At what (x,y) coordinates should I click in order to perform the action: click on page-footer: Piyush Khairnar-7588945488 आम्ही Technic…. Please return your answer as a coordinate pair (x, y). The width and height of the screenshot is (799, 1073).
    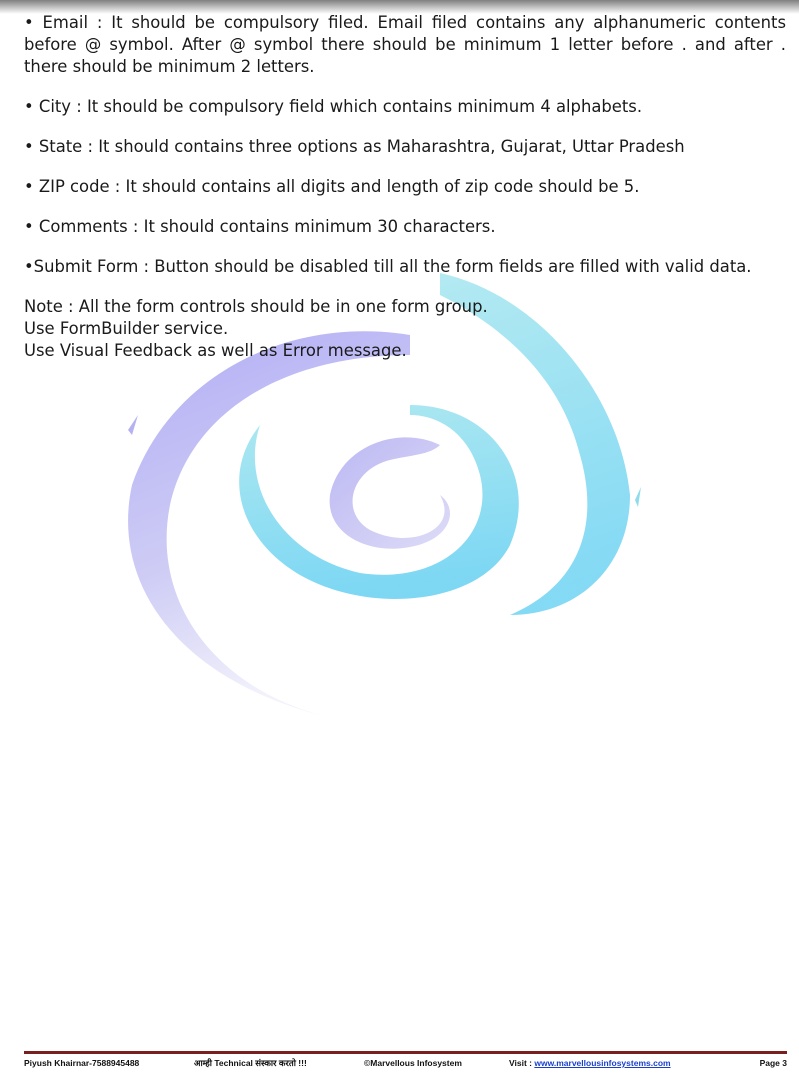
    Looking at the image, I should click on (405, 1059).